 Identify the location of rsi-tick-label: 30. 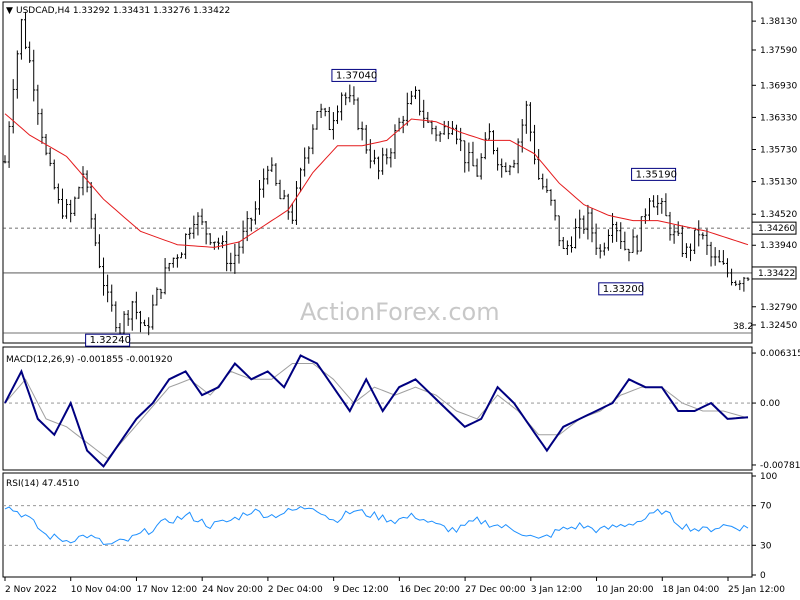
(766, 546).